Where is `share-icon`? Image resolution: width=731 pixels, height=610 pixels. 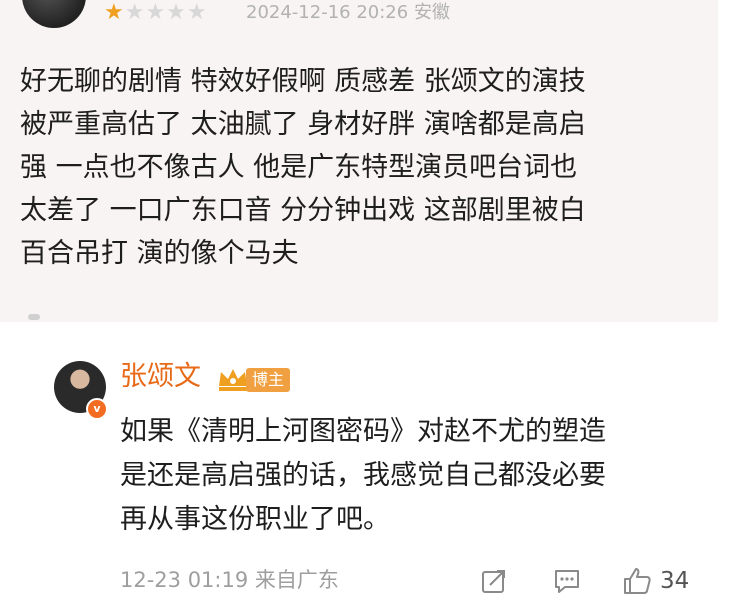 share-icon is located at coordinates (493, 581).